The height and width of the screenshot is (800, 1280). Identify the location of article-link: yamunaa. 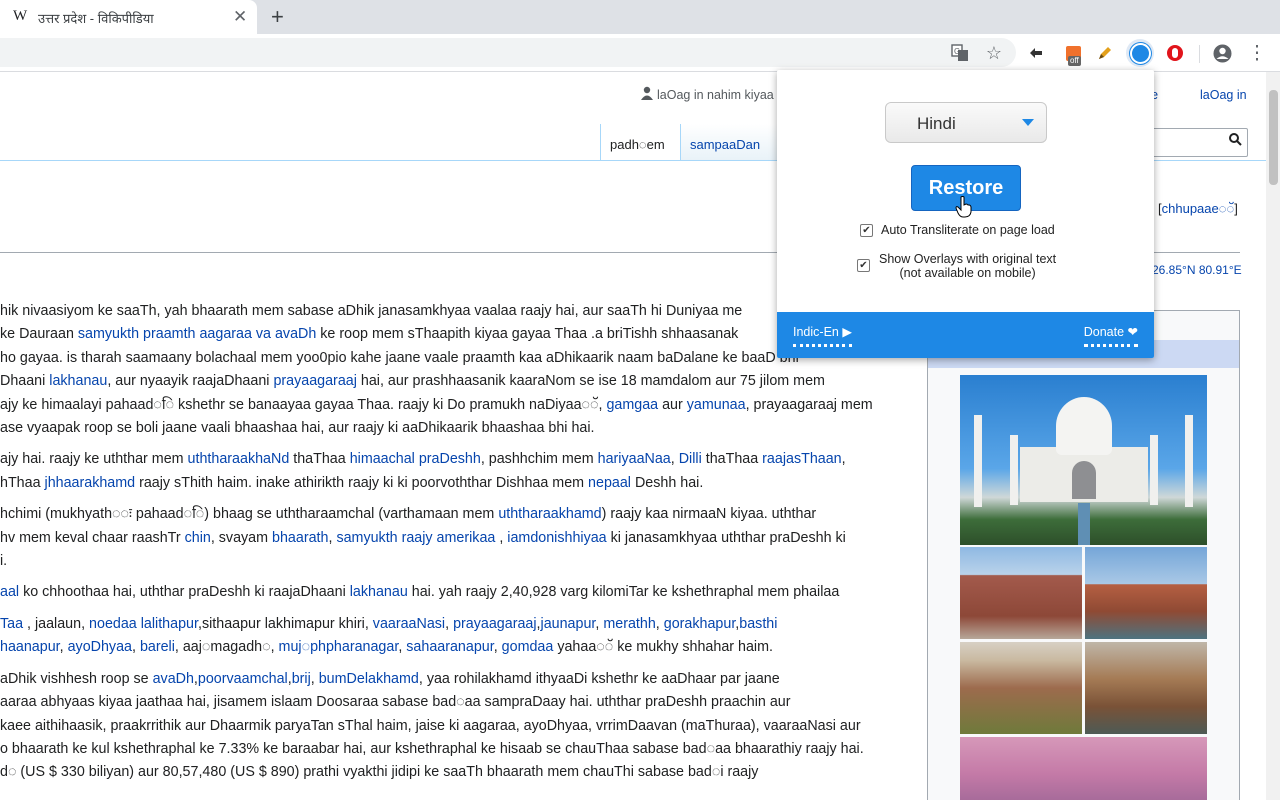
(716, 405).